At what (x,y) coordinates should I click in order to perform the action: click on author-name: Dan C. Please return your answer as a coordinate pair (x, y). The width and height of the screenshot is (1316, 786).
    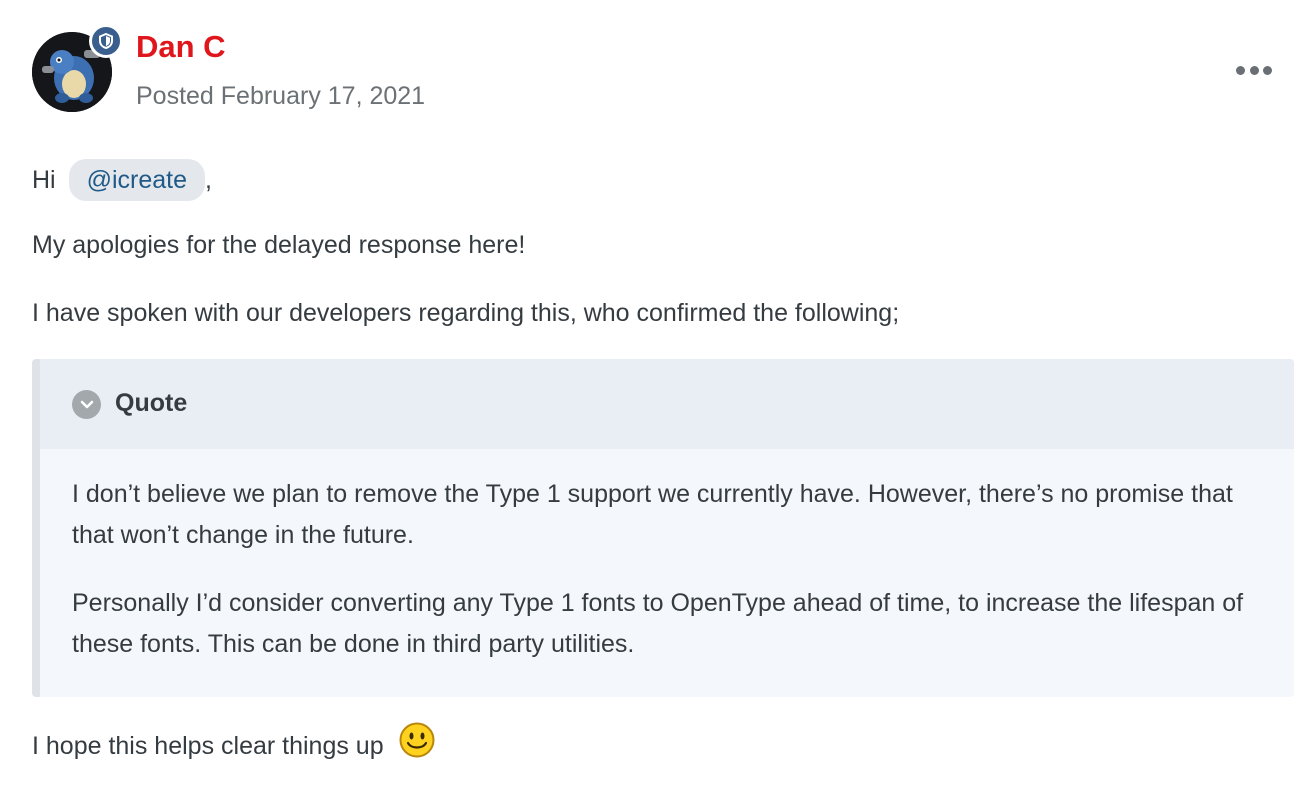
    Looking at the image, I should click on (181, 47).